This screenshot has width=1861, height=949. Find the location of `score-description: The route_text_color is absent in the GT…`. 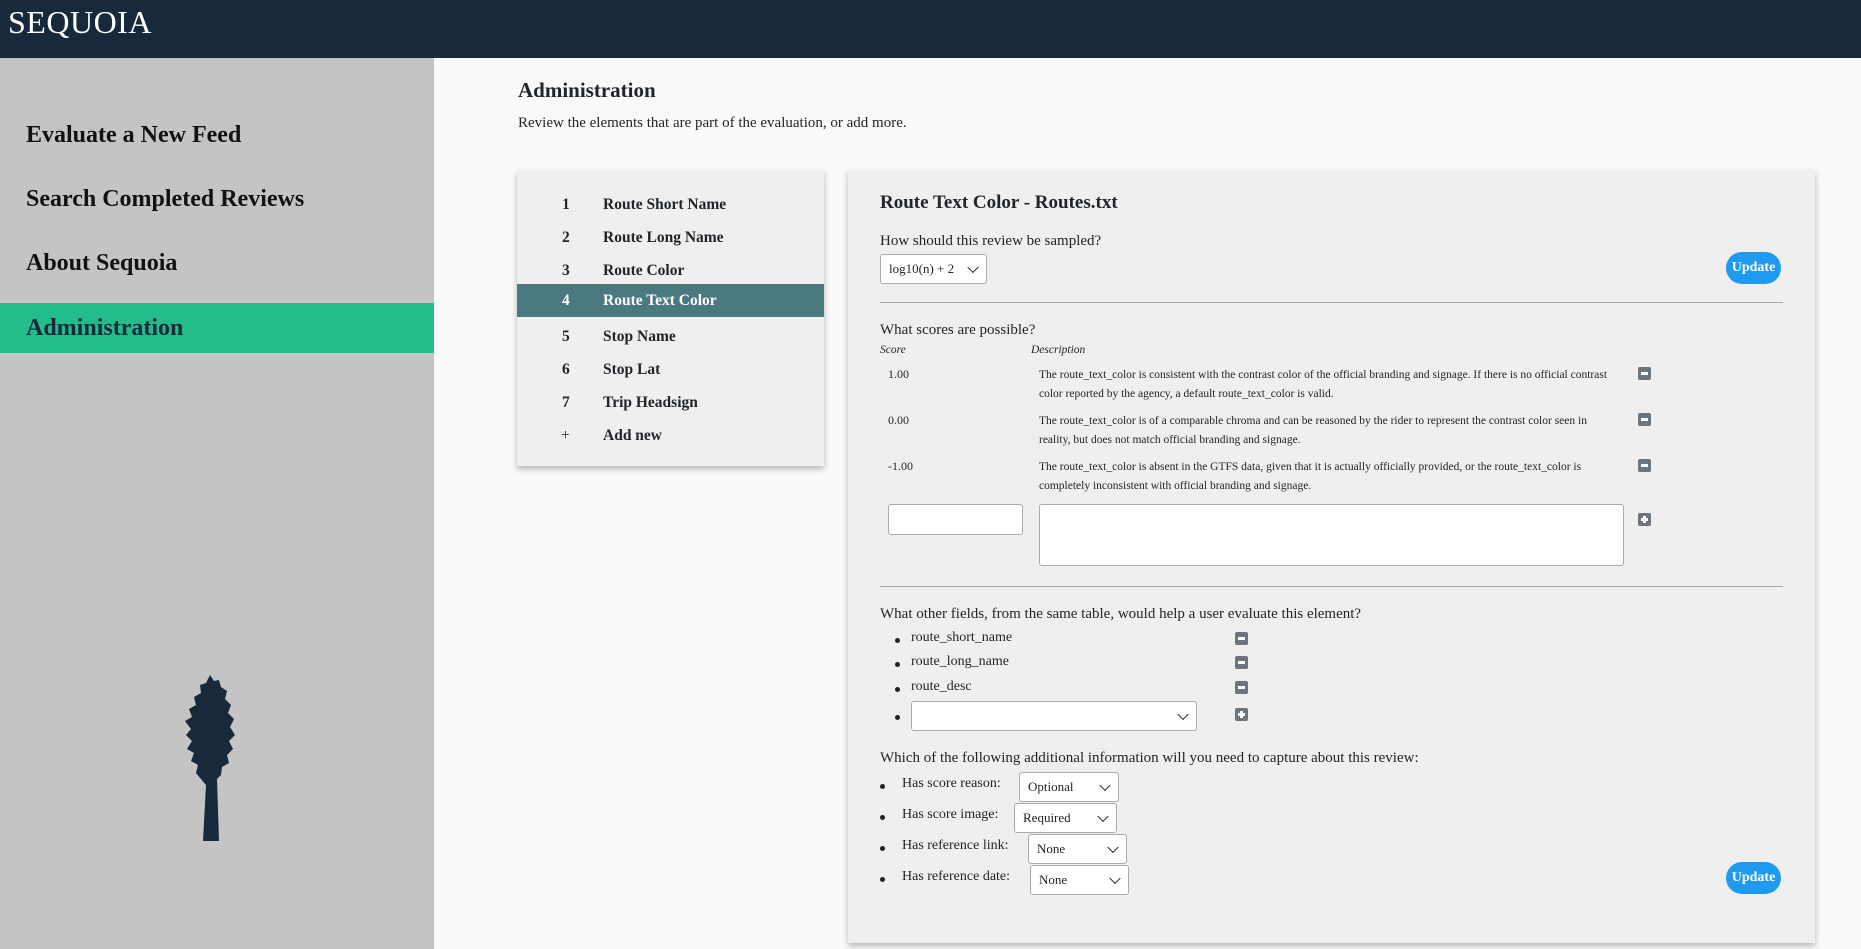

score-description: The route_text_color is absent in the GT… is located at coordinates (1310, 476).